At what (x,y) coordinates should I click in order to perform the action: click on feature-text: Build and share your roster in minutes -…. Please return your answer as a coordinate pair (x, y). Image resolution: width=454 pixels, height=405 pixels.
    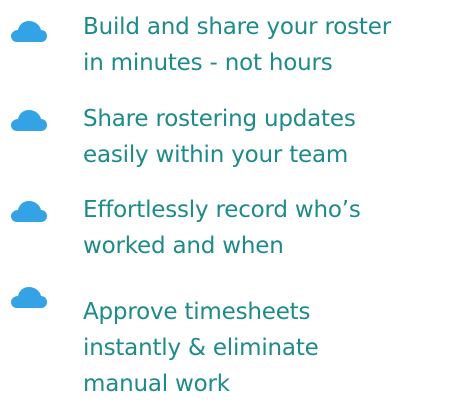
    Looking at the image, I should click on (237, 45).